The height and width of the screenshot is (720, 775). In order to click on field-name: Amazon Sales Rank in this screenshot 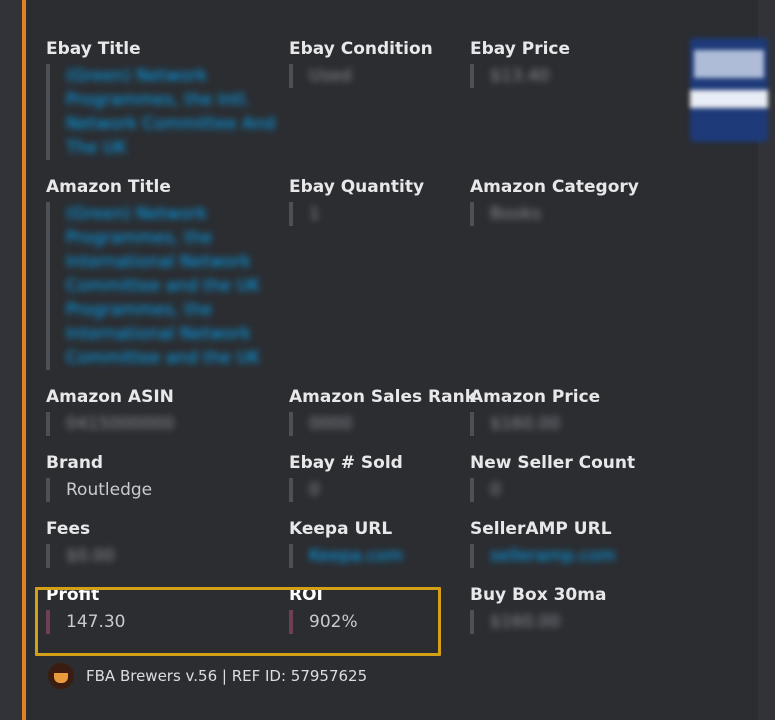, I will do `click(383, 397)`.